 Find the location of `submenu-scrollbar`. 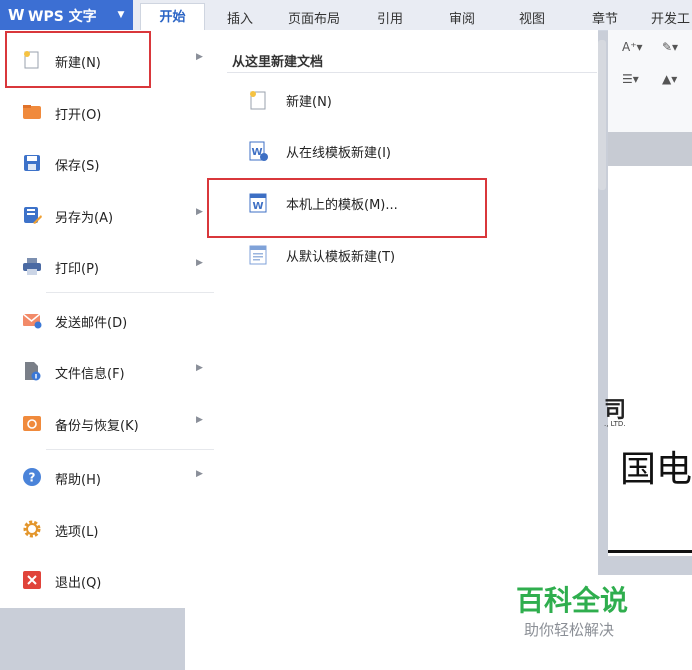

submenu-scrollbar is located at coordinates (602, 115).